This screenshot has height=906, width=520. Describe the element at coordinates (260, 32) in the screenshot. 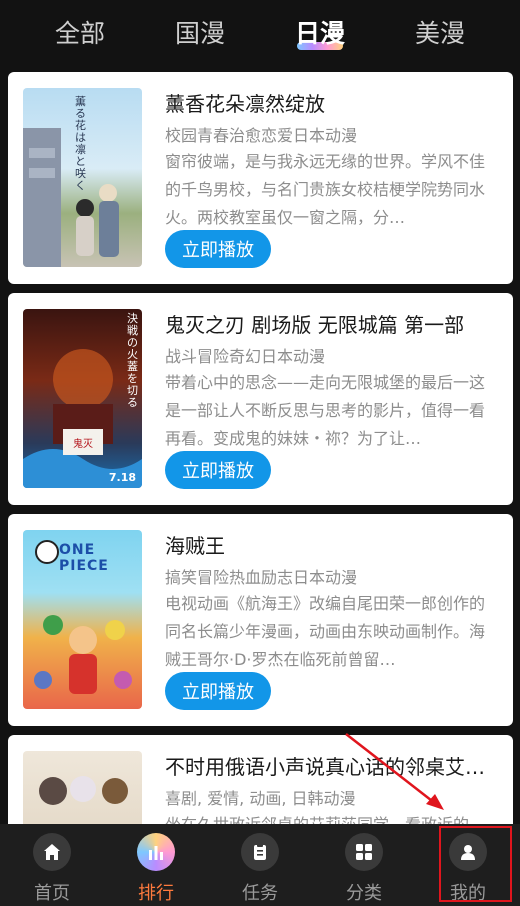

I see `category-tabs: 全部 国漫 日漫 美漫` at that location.